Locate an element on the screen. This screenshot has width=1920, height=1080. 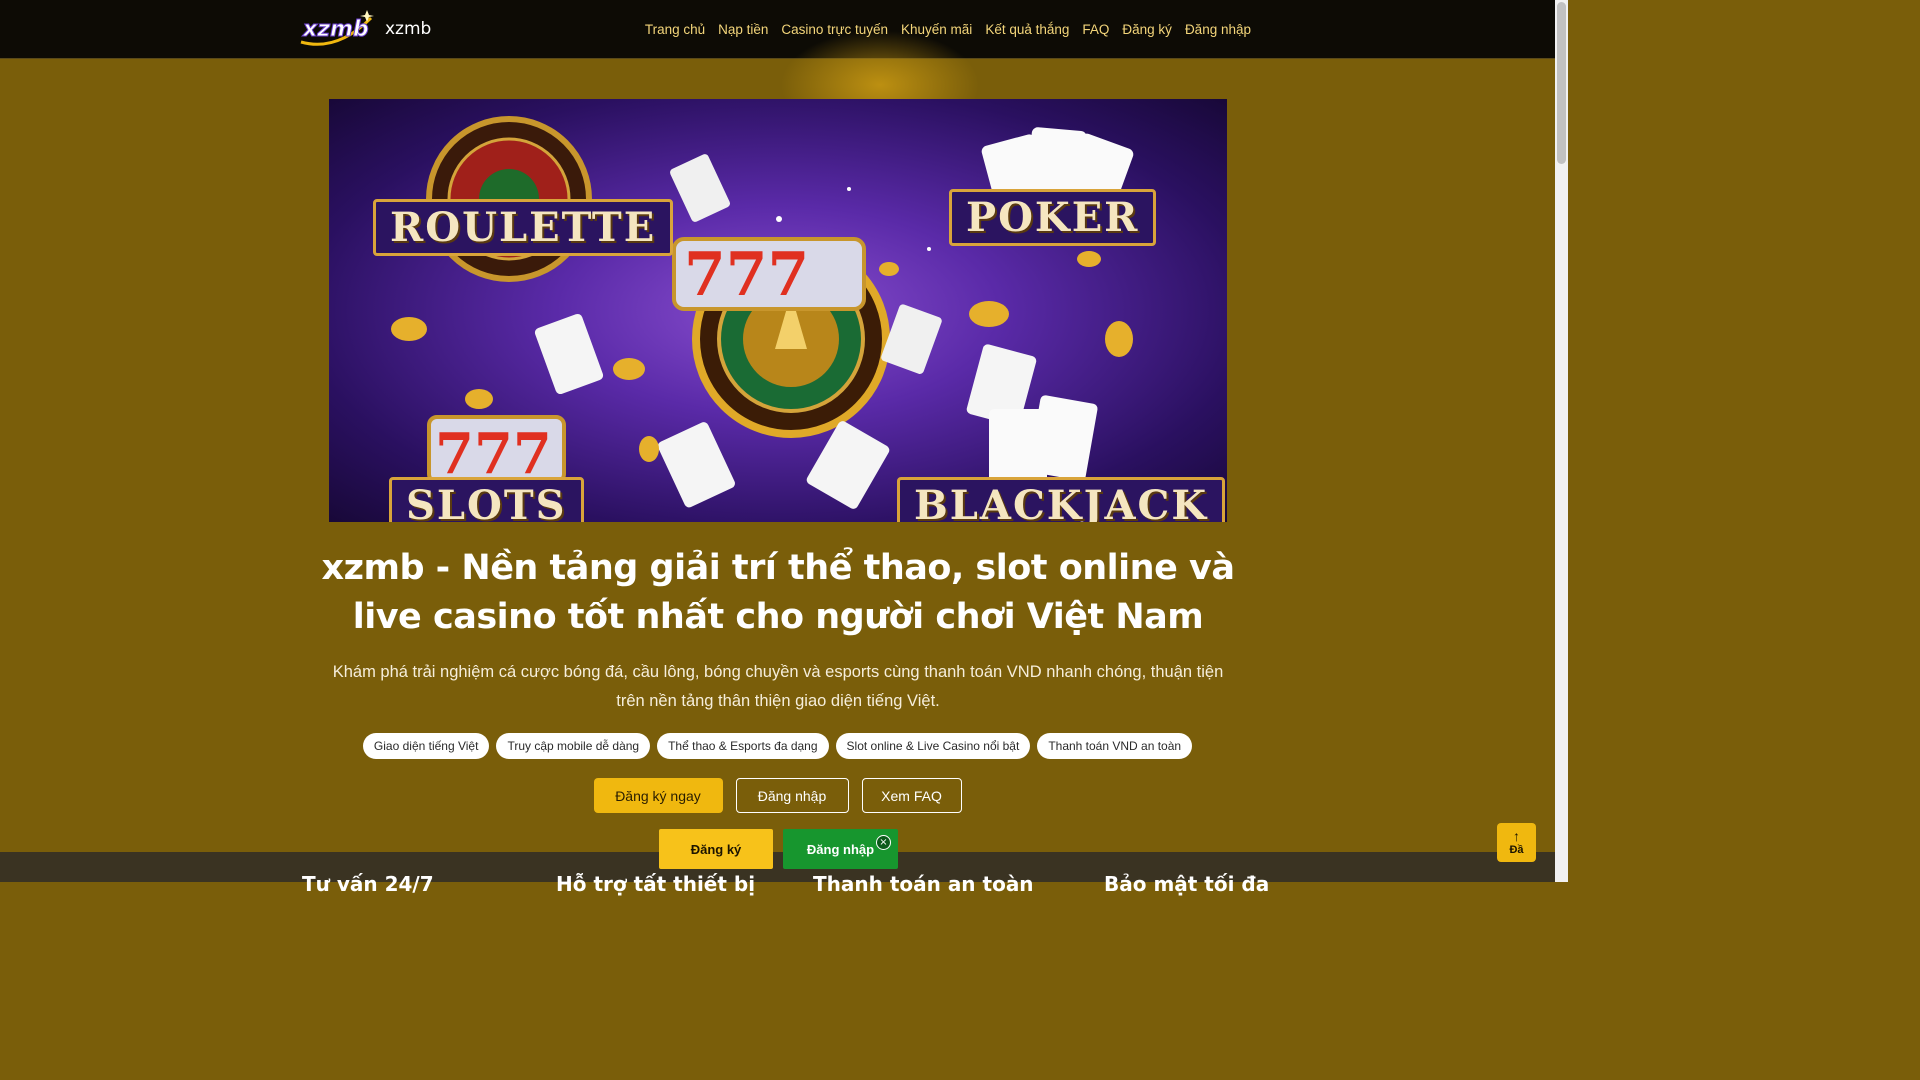
chip-slot-live-casino: Slot online & Live Casino nổi bật is located at coordinates (933, 746).